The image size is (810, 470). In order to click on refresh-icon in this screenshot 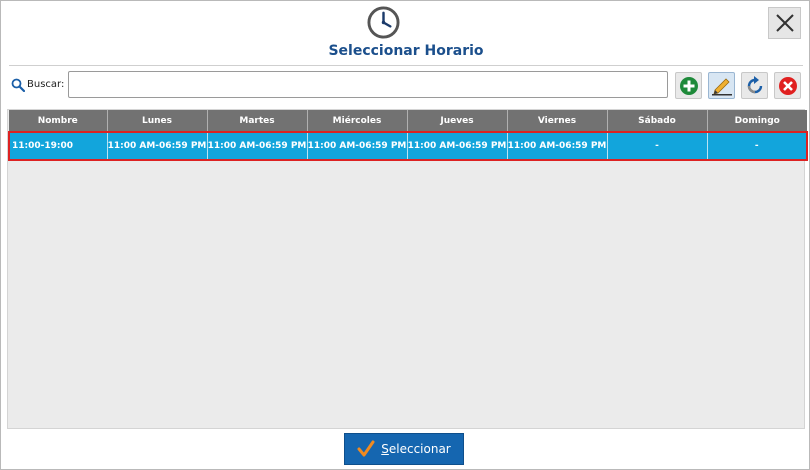, I will do `click(754, 84)`.